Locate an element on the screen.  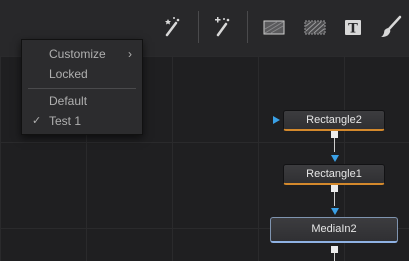
chevron-right-icon: › is located at coordinates (130, 54).